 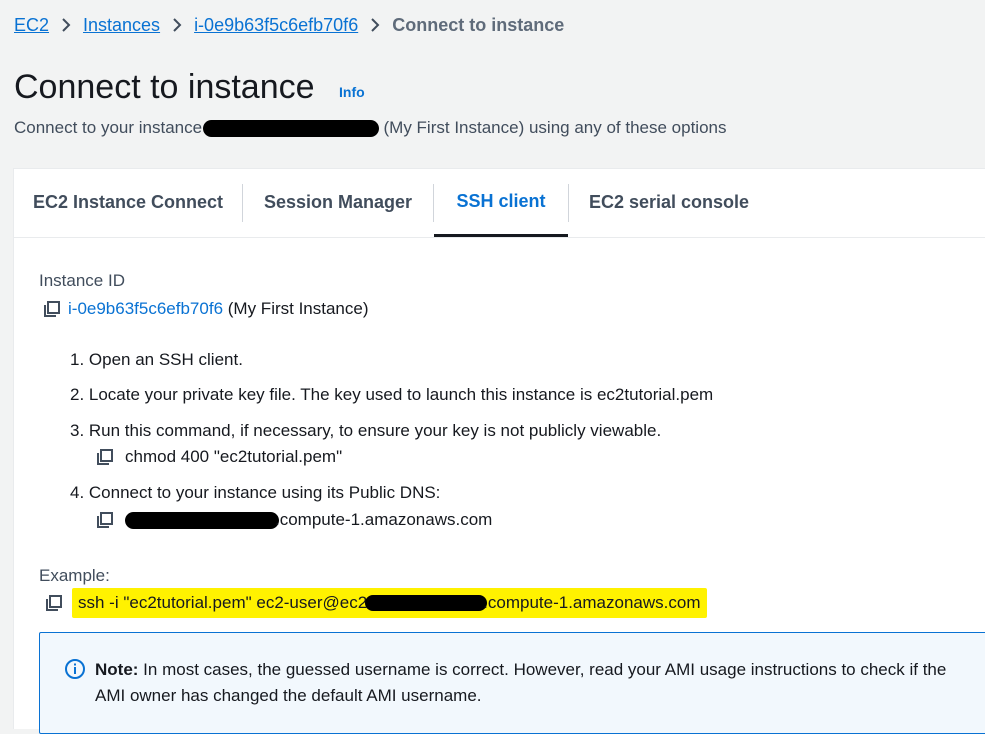 What do you see at coordinates (276, 25) in the screenshot?
I see `breadcrumb-instance-id: i-0e9b63f5c6efb70f6` at bounding box center [276, 25].